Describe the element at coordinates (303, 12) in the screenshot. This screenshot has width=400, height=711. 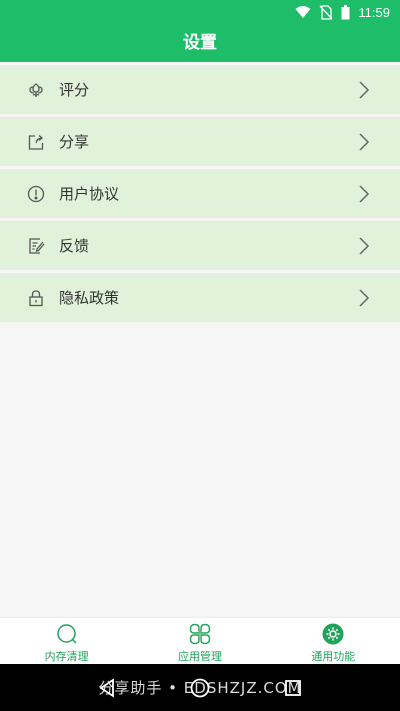
I see `wifi-icon` at that location.